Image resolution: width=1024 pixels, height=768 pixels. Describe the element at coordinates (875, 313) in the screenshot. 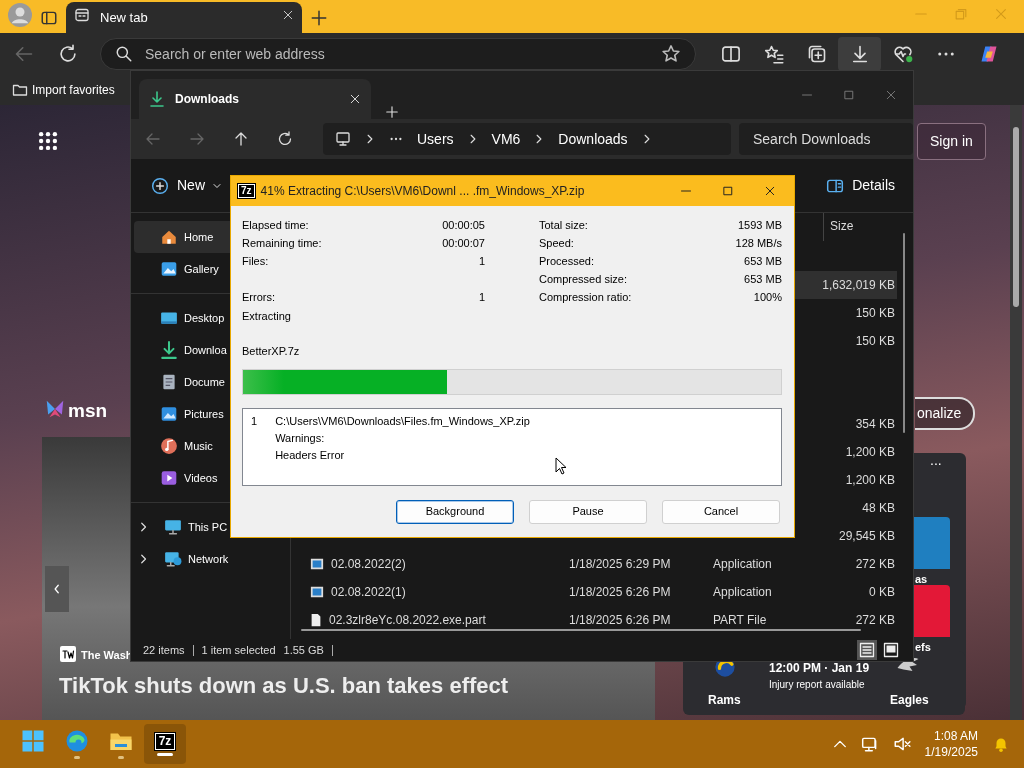

I see `file-size: 150 KB` at that location.